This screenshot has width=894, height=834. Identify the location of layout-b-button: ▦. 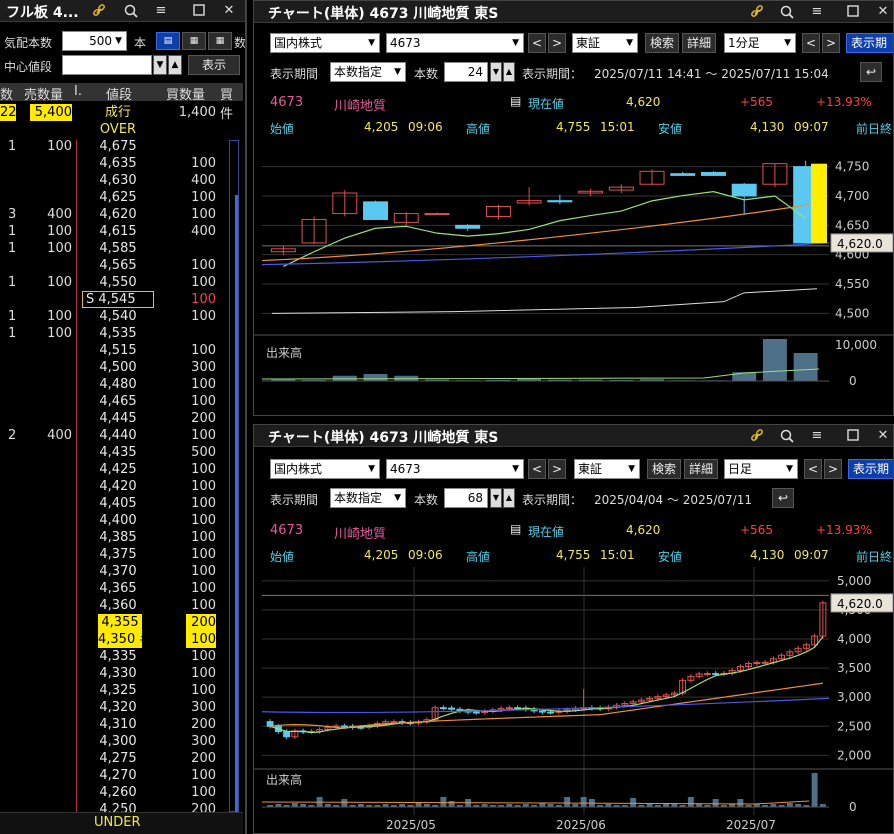
(194, 41).